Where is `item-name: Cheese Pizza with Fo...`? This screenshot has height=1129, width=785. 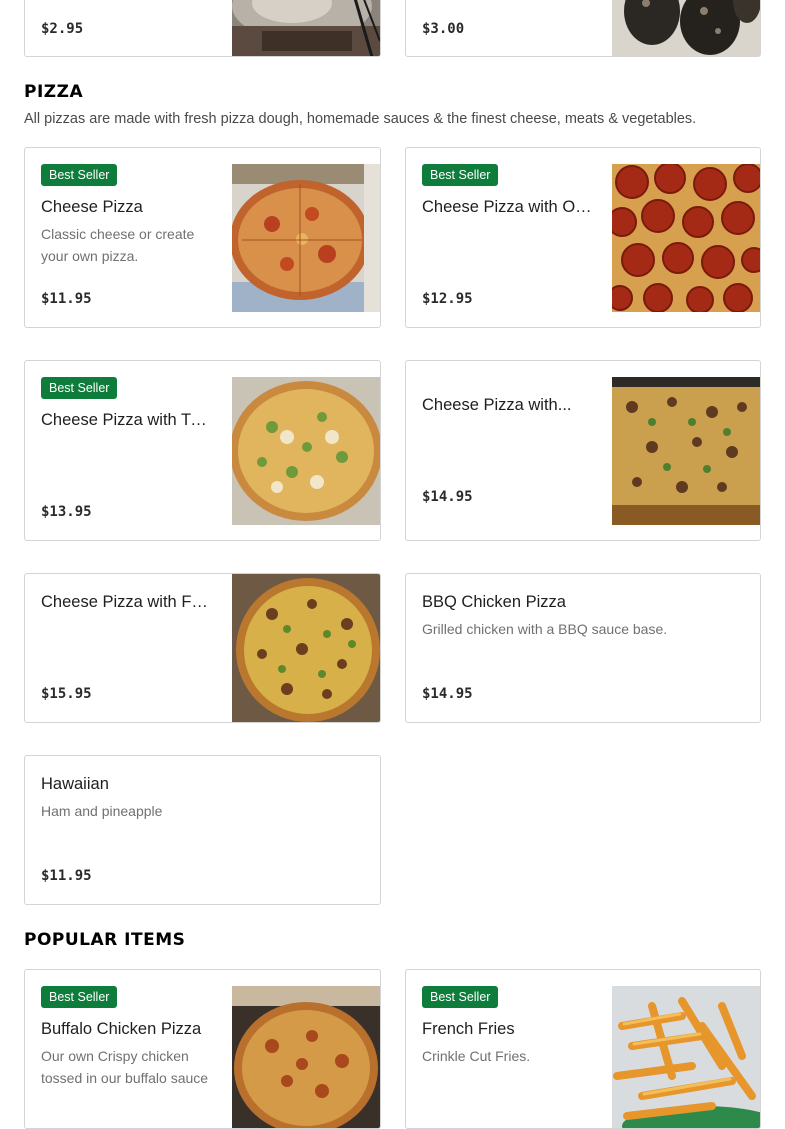
item-name: Cheese Pizza with Fo... is located at coordinates (127, 602).